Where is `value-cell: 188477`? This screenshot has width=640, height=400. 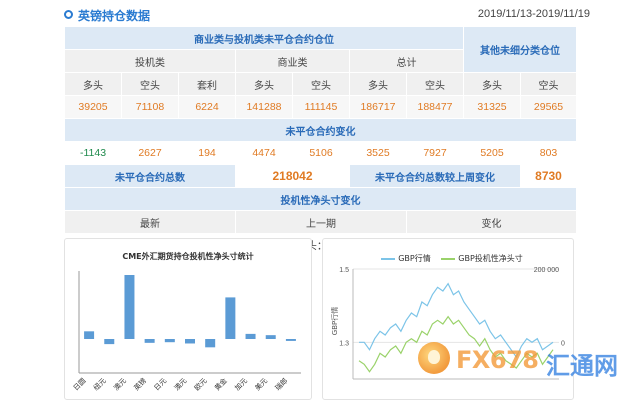
value-cell: 188477 is located at coordinates (435, 107).